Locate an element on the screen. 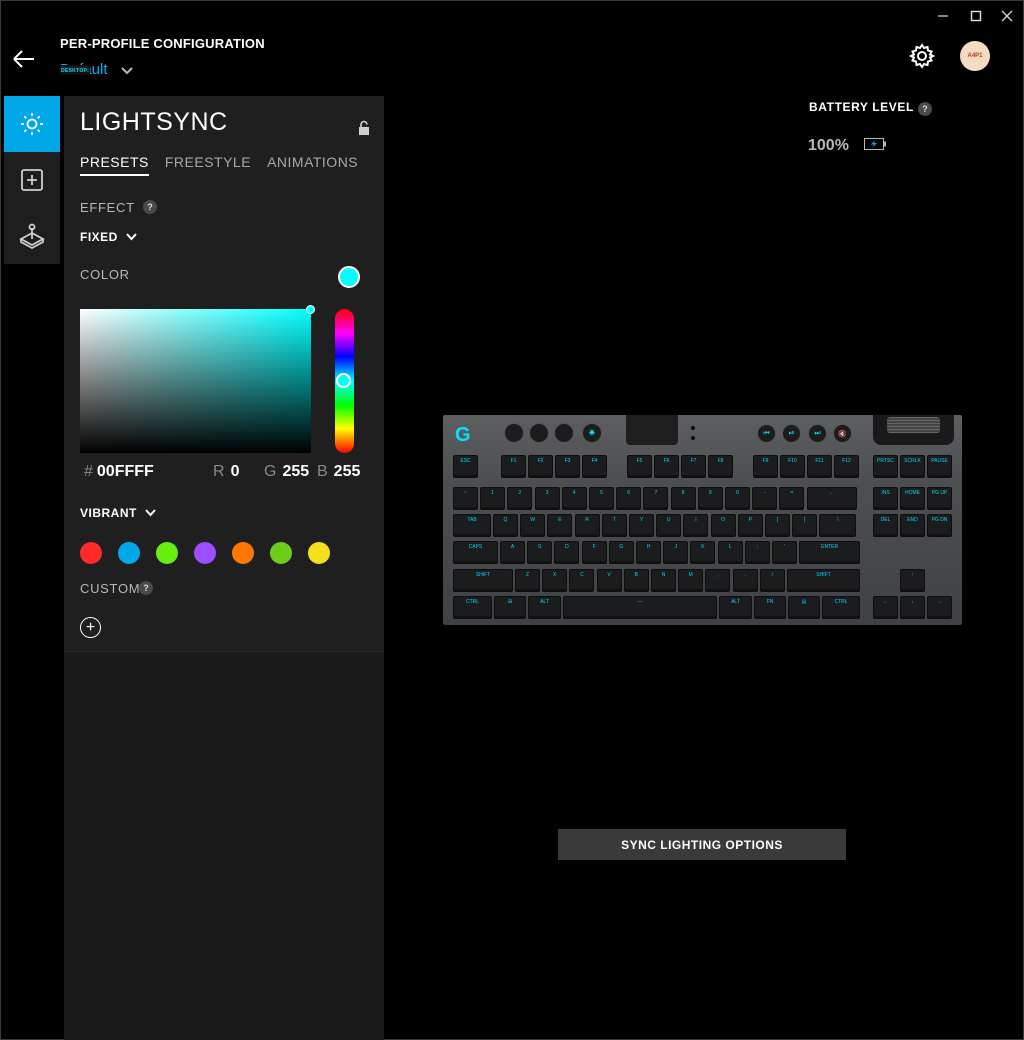 This screenshot has width=1024, height=1040. effect-value: FIXED is located at coordinates (99, 237).